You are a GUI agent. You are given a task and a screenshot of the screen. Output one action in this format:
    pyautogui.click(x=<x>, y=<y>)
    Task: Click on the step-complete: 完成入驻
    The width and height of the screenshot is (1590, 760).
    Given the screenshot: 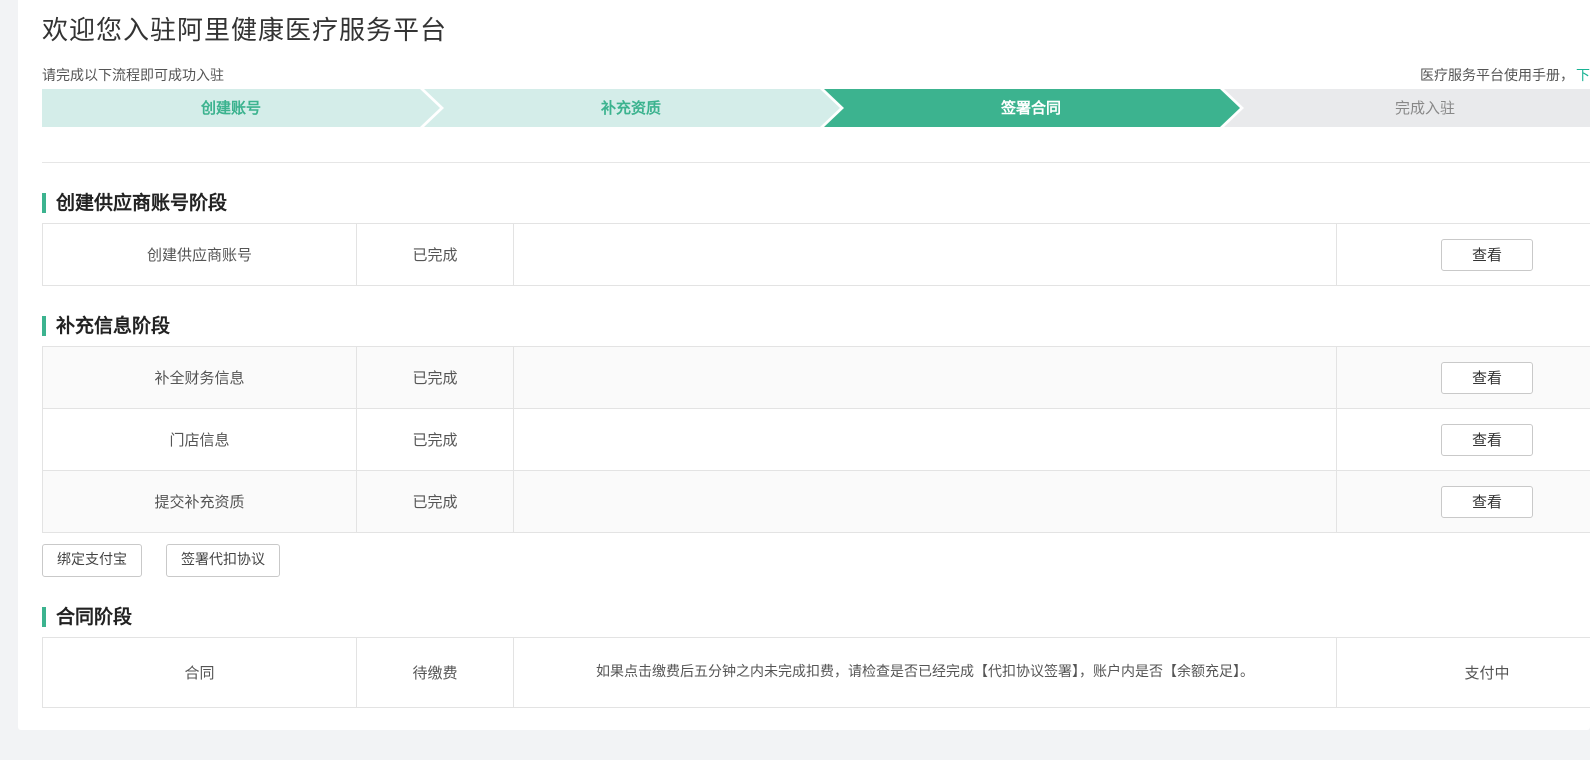 What is the action you would take?
    pyautogui.click(x=1424, y=108)
    